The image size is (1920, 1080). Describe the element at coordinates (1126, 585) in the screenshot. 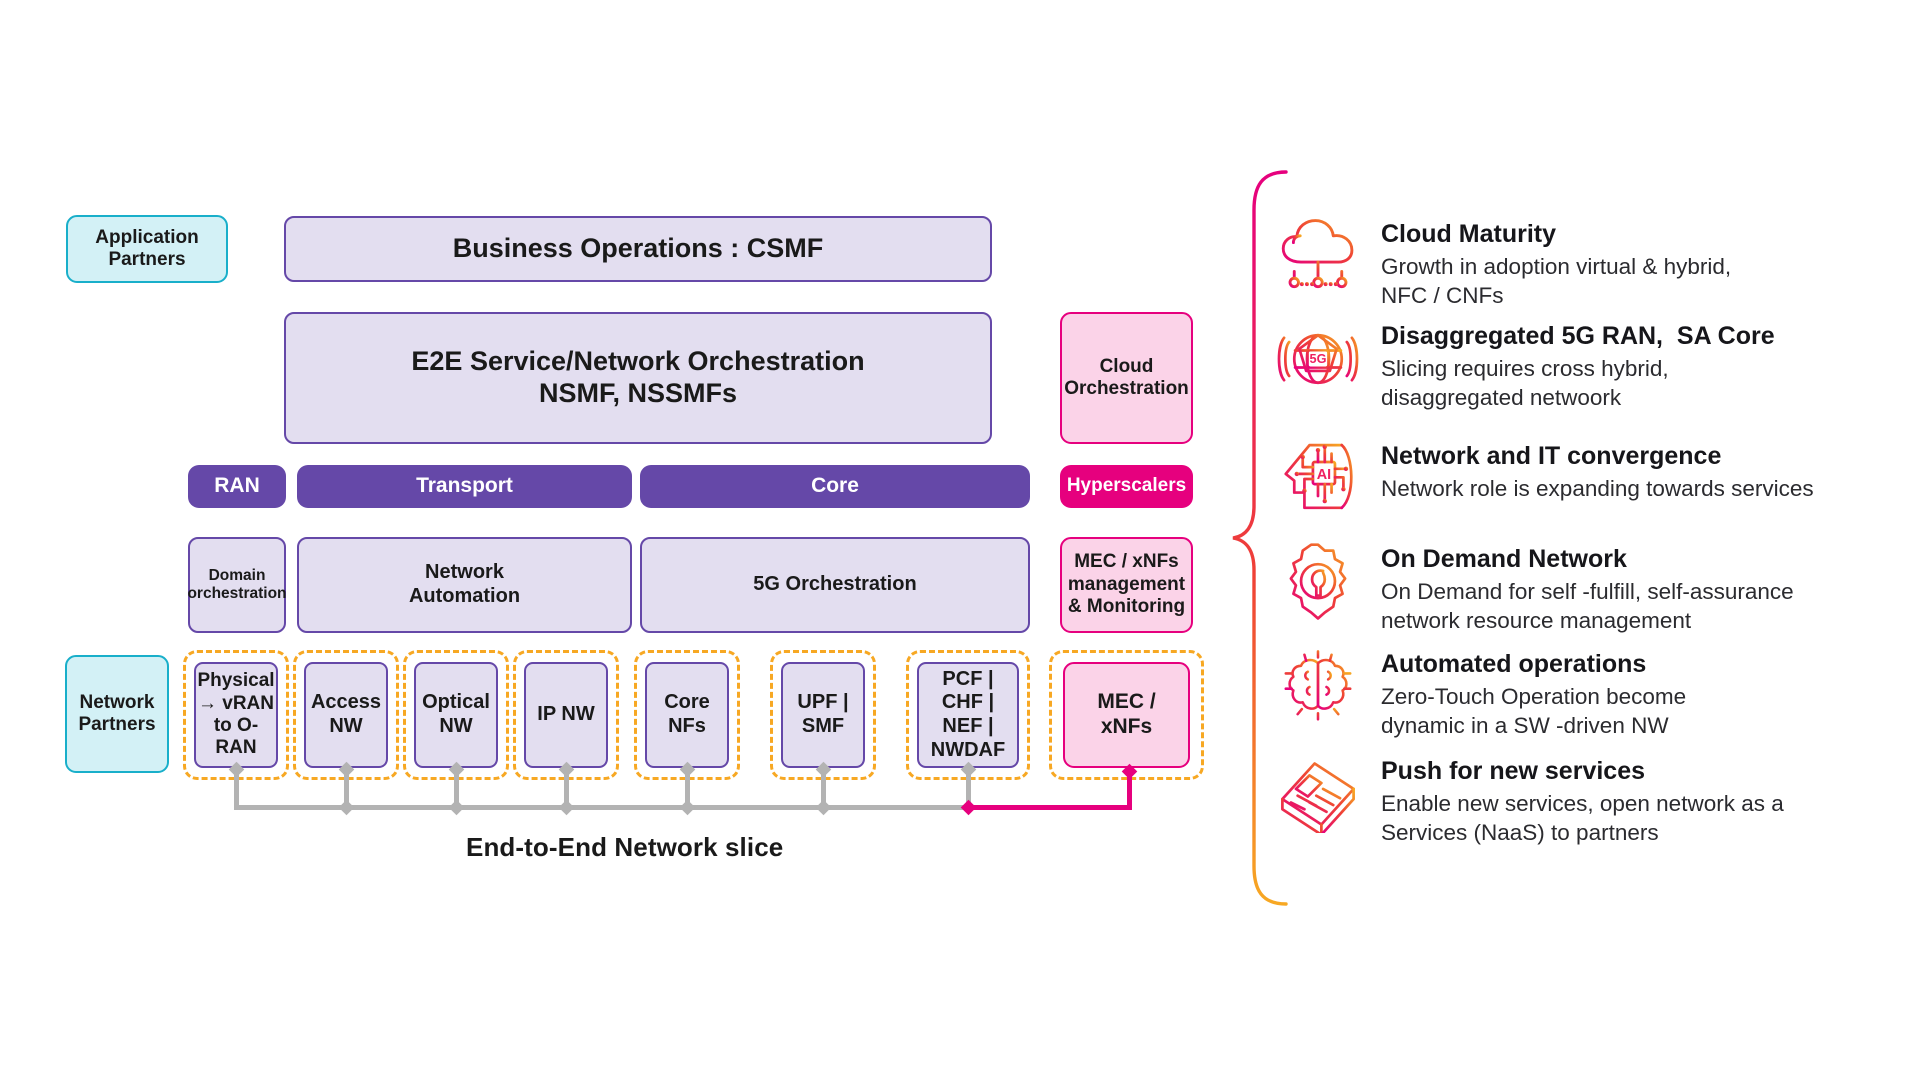

I see `mec-xnfs-management-box: MEC / xNFs management & Monitoring` at that location.